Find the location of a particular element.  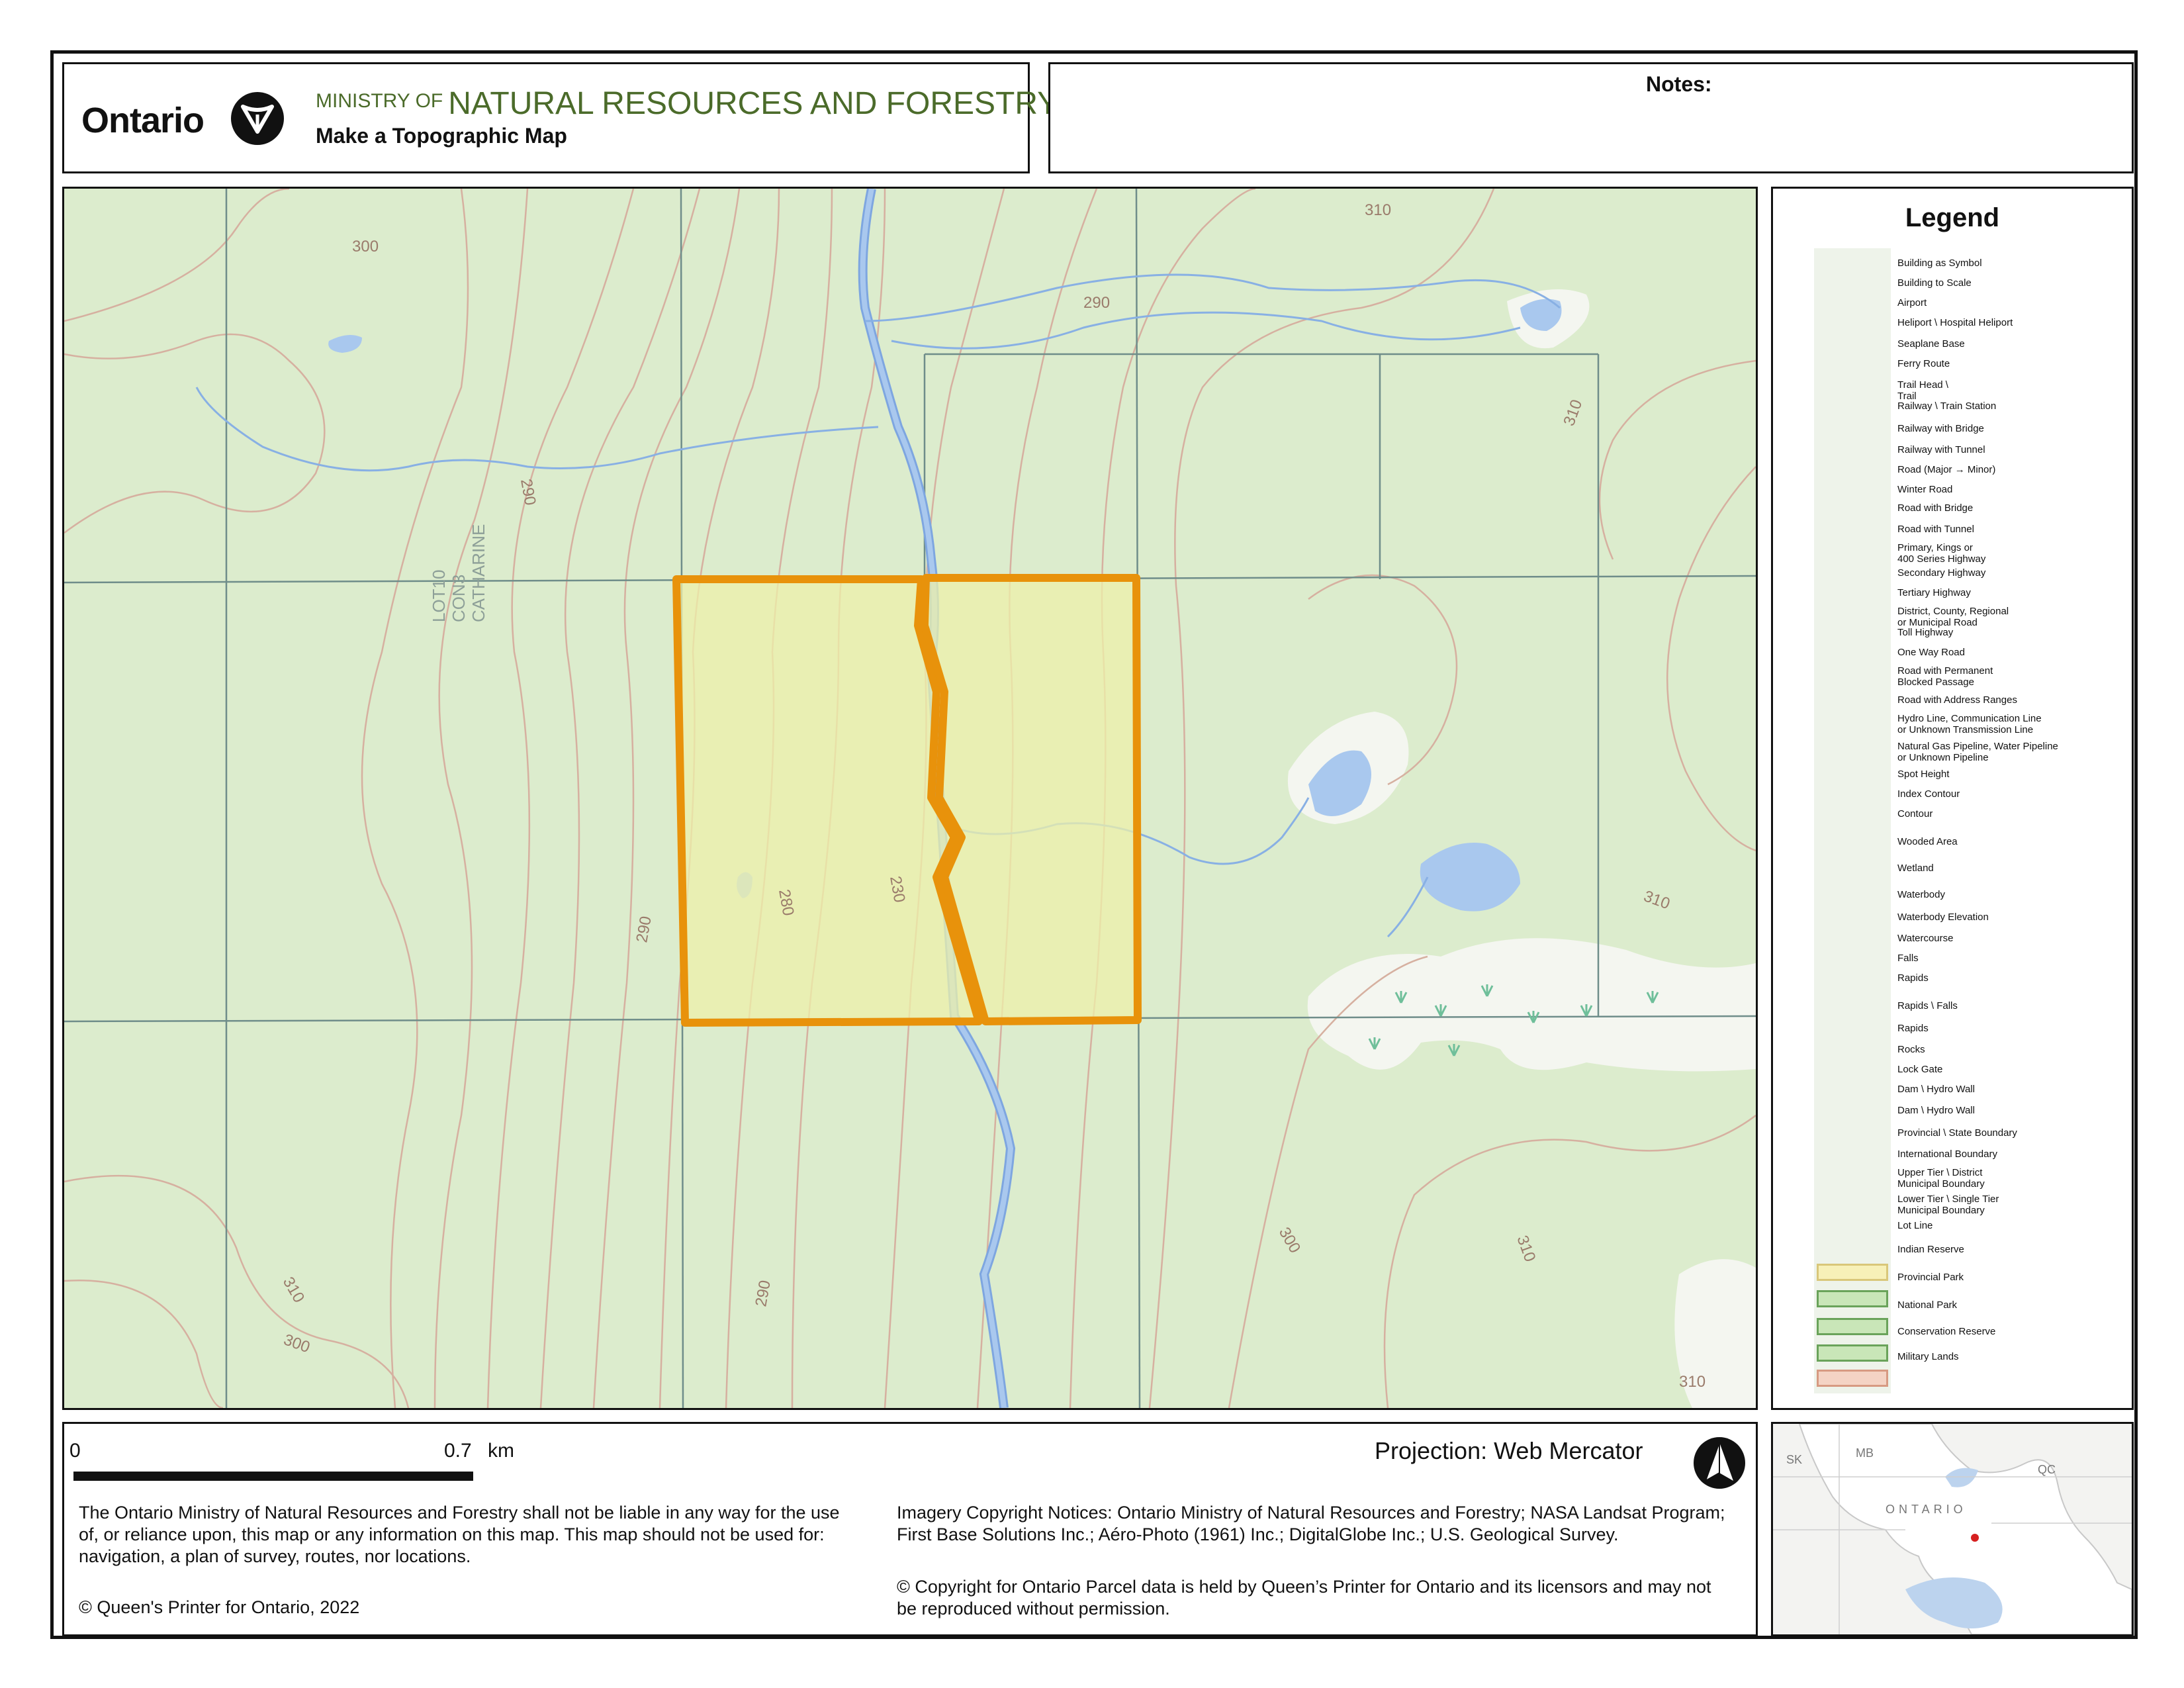

legend-item: Provincial \ State Boundary is located at coordinates (1957, 1133).